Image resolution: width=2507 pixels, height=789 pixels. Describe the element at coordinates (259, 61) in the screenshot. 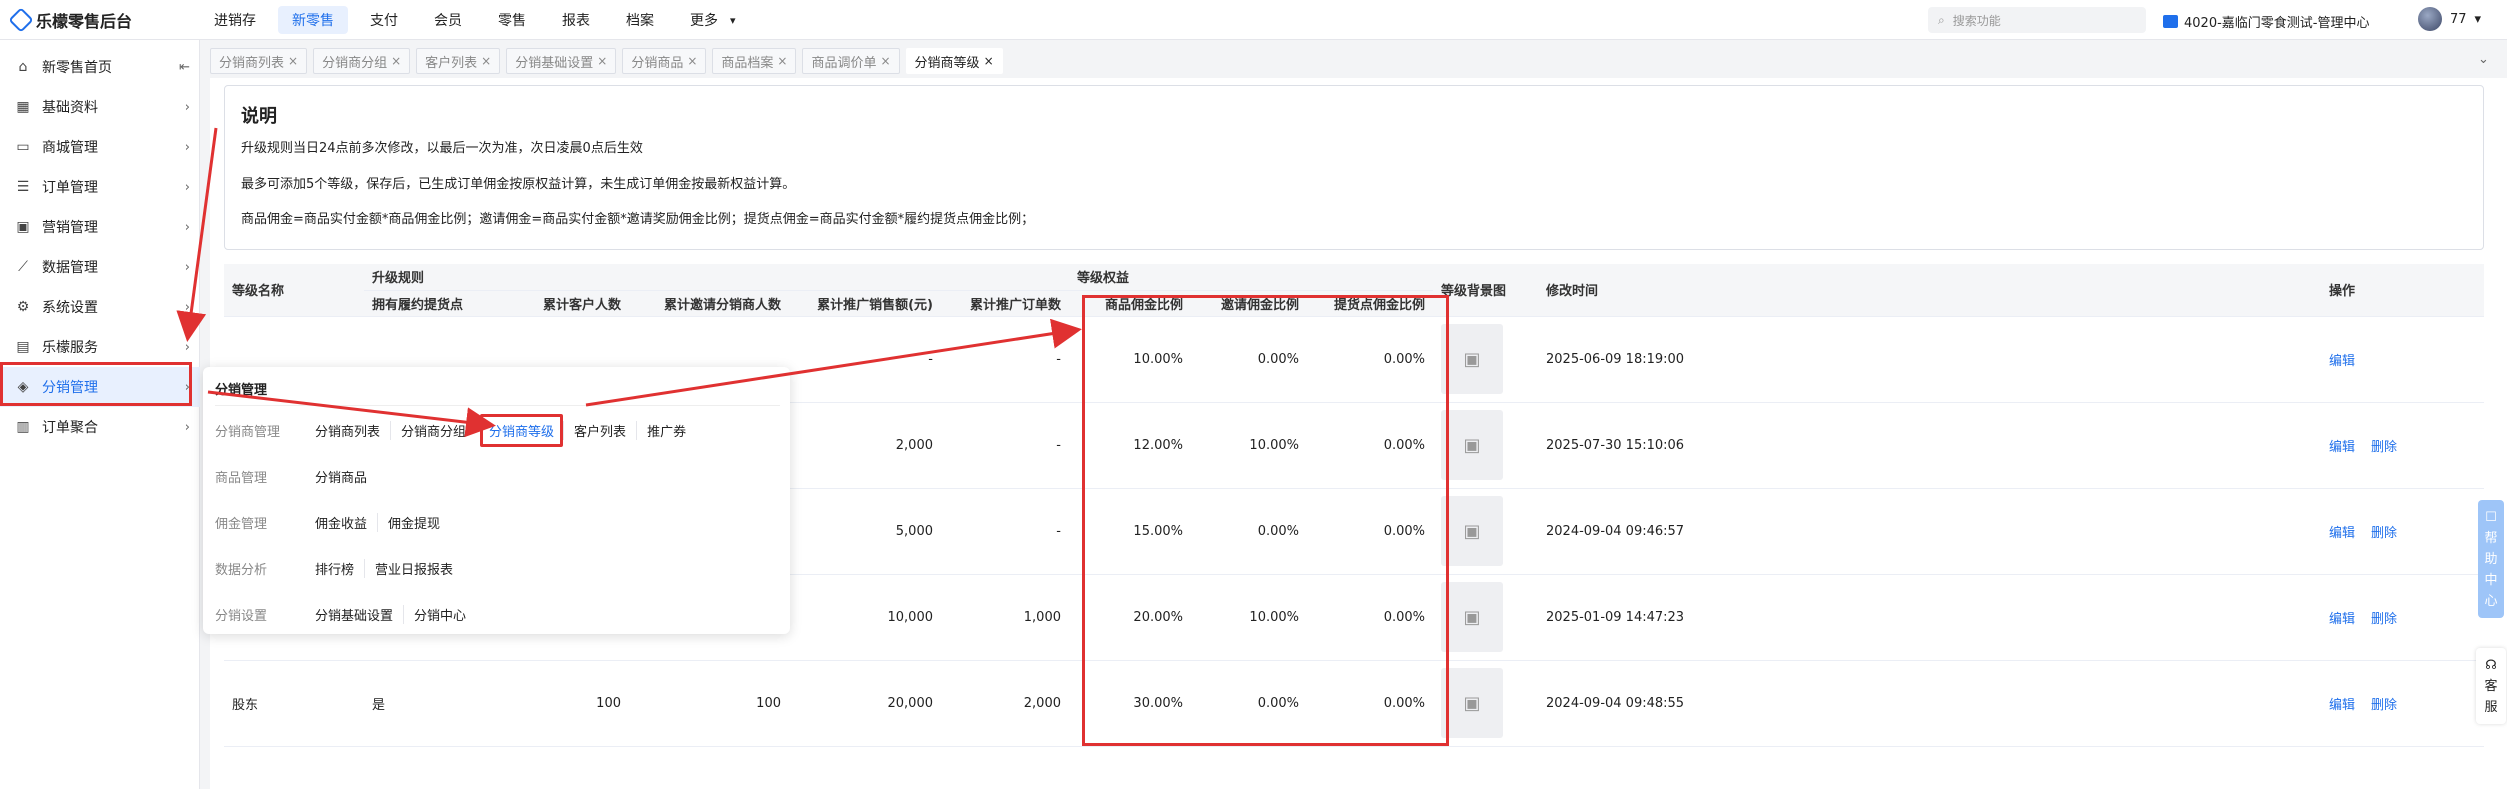

I see `tab: 分销商列表 ×` at that location.